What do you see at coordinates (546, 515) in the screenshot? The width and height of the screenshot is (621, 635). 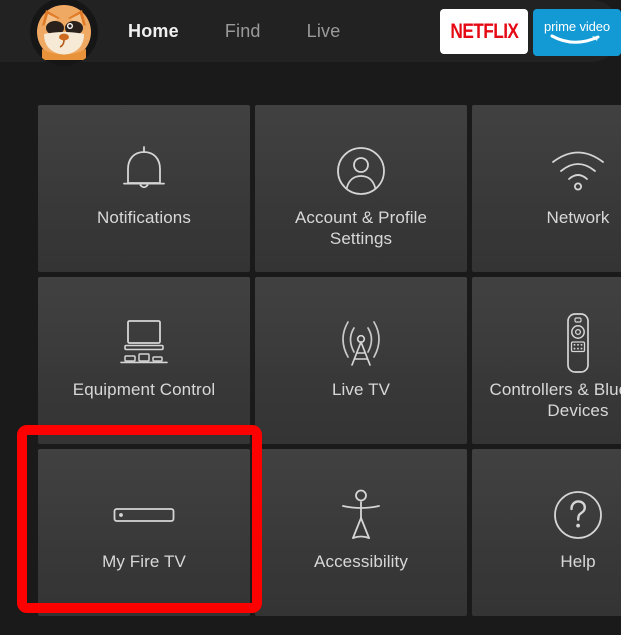 I see `question-circle-icon` at bounding box center [546, 515].